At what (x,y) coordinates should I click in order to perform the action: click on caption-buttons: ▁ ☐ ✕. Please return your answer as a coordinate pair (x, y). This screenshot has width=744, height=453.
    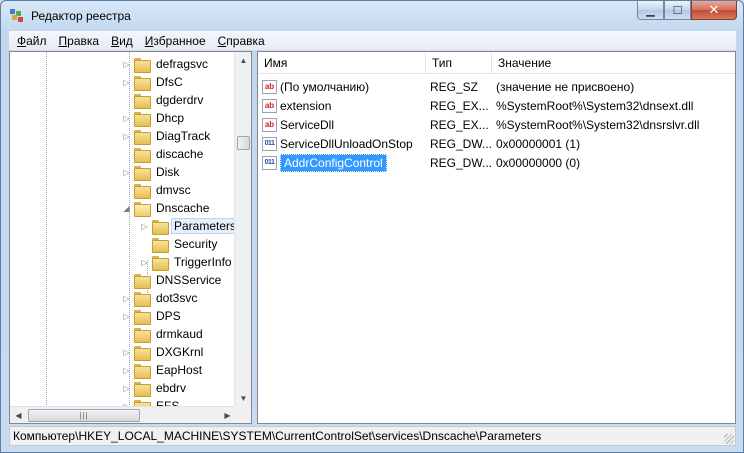
    Looking at the image, I should click on (687, 11).